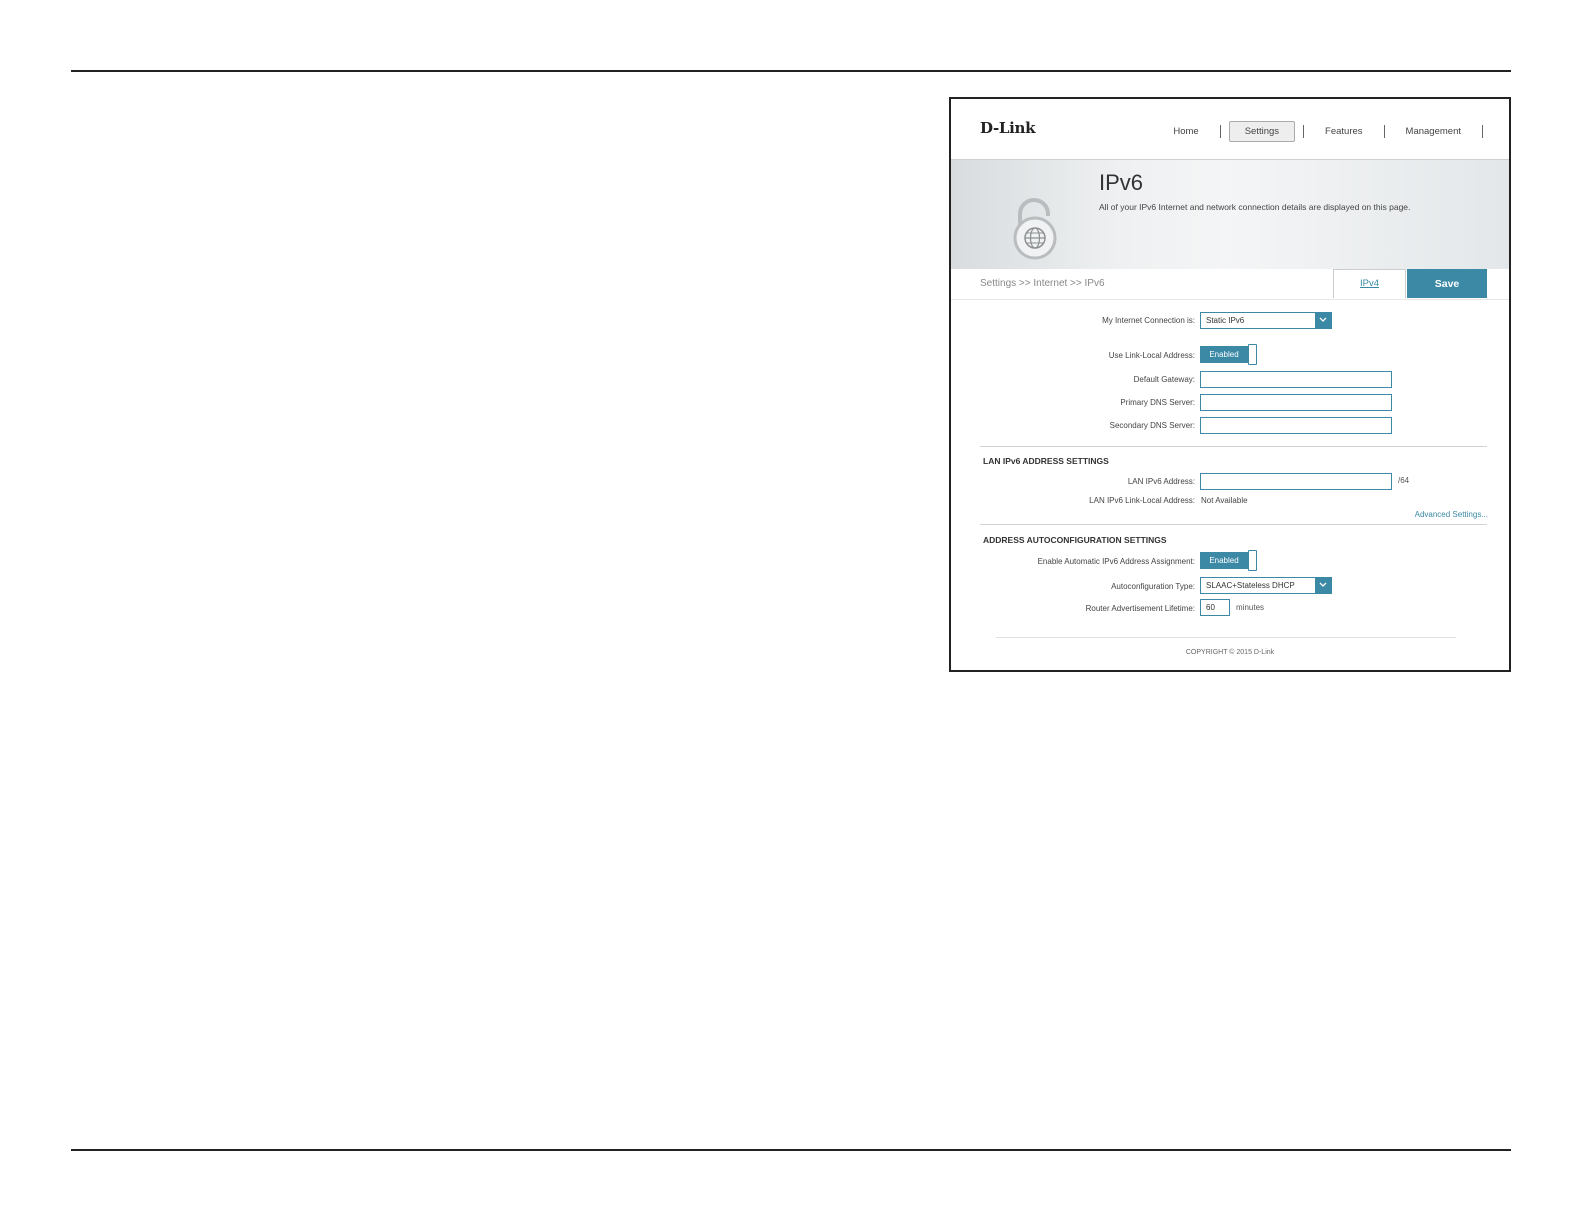 The height and width of the screenshot is (1225, 1585). I want to click on autoconf-type-select: SLAAC+Stateless DHCP, so click(1266, 585).